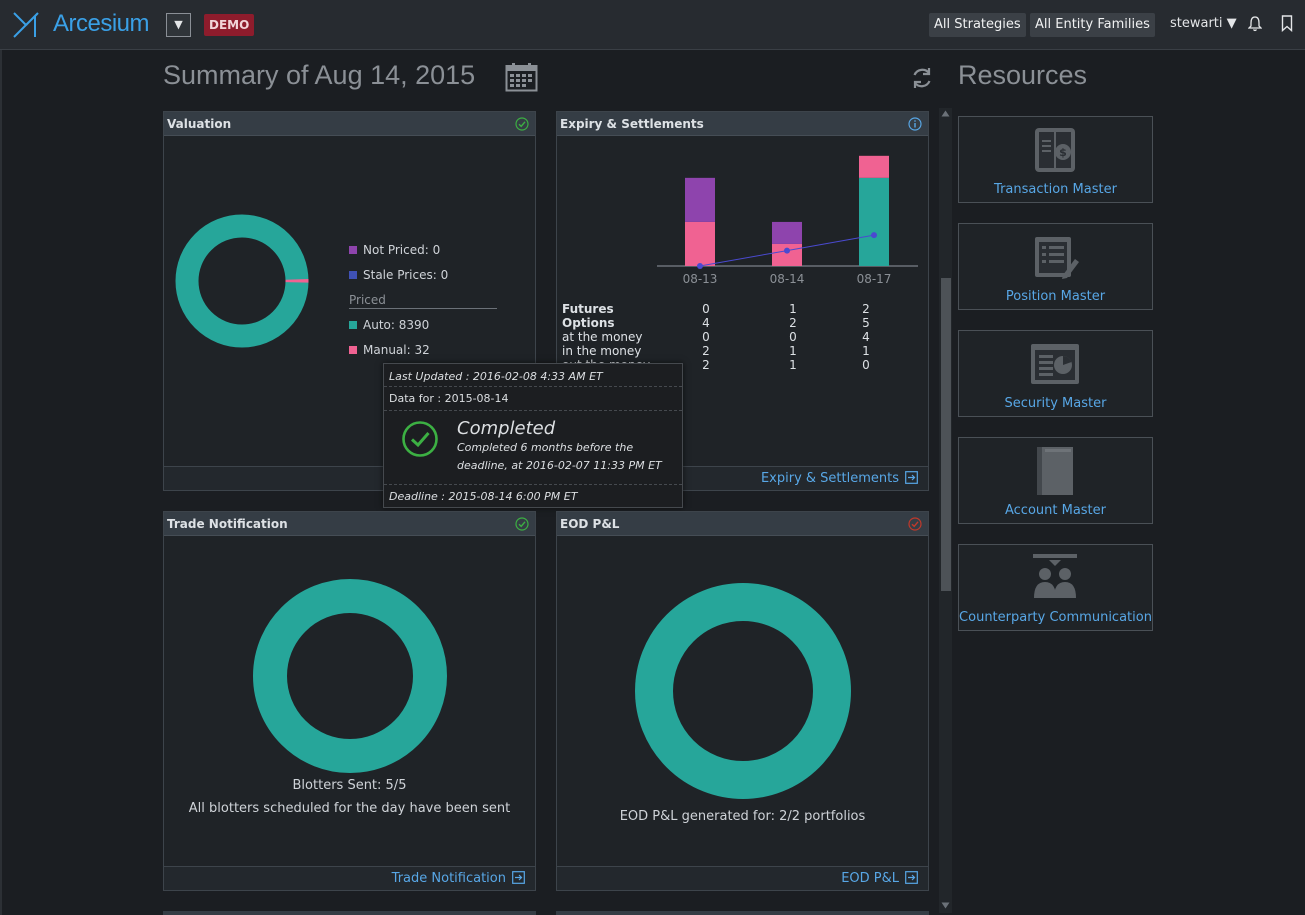 Image resolution: width=1305 pixels, height=915 pixels. What do you see at coordinates (449, 398) in the screenshot?
I see `tooltip-data-for: Data for : 2015-08-14` at bounding box center [449, 398].